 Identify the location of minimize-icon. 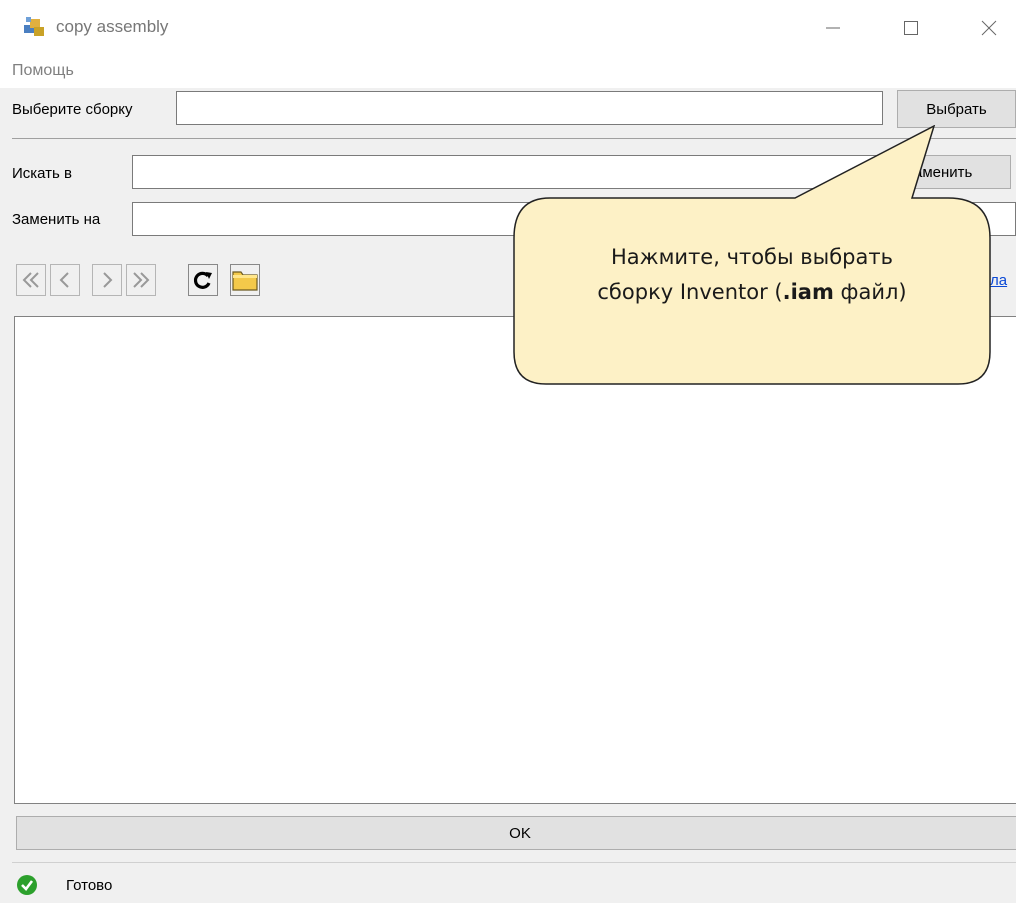
(833, 28).